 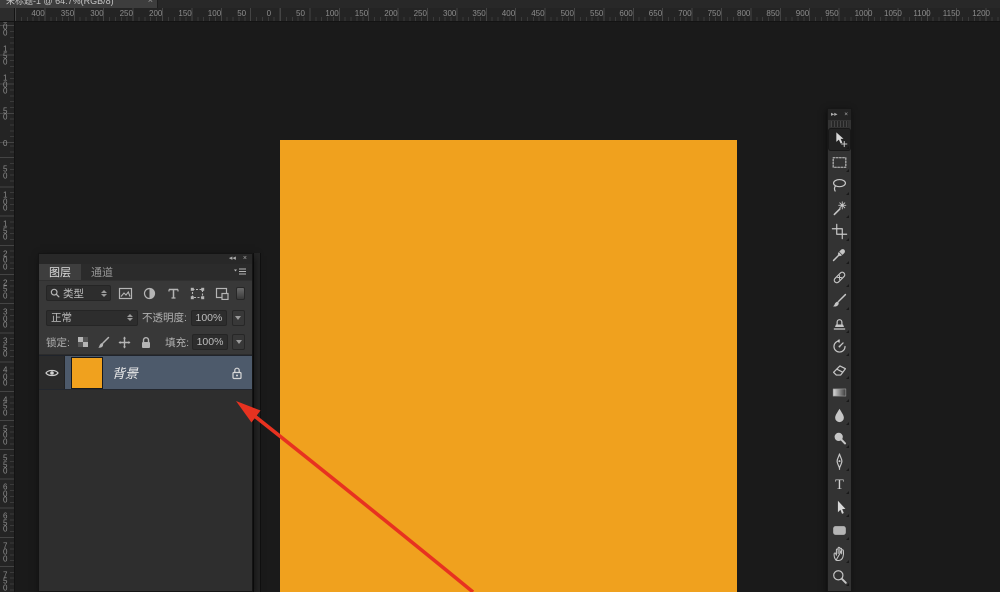 I want to click on ruler-label: 7 0 0, so click(x=5, y=551).